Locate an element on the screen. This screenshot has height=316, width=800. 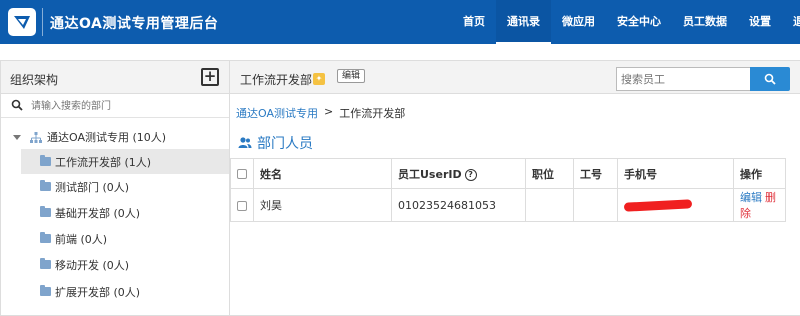
tree-item-label: 前端 (0人) is located at coordinates (81, 239).